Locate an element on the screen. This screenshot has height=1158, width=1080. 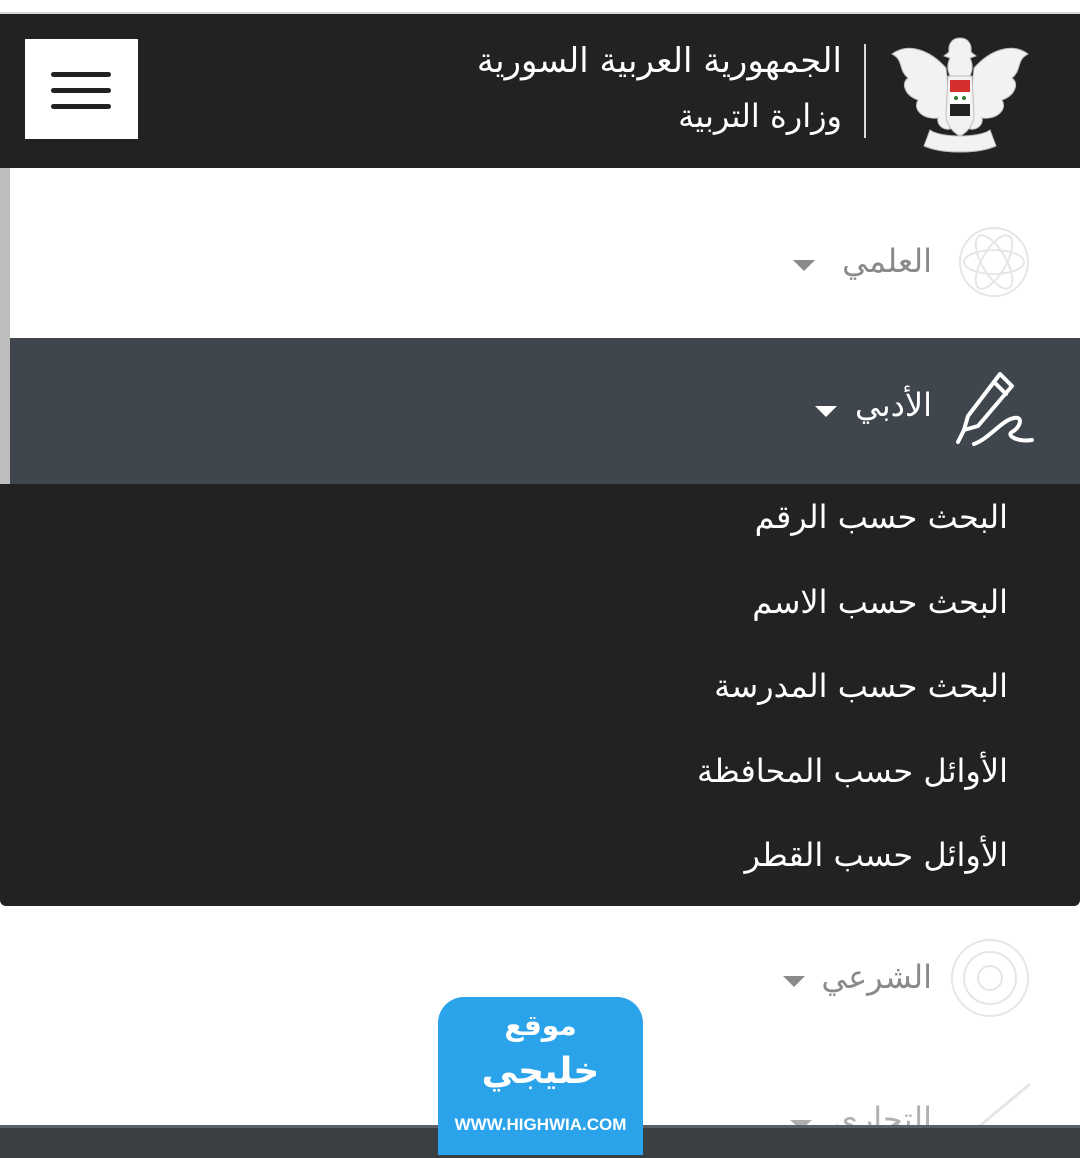
top-edge is located at coordinates (540, 7).